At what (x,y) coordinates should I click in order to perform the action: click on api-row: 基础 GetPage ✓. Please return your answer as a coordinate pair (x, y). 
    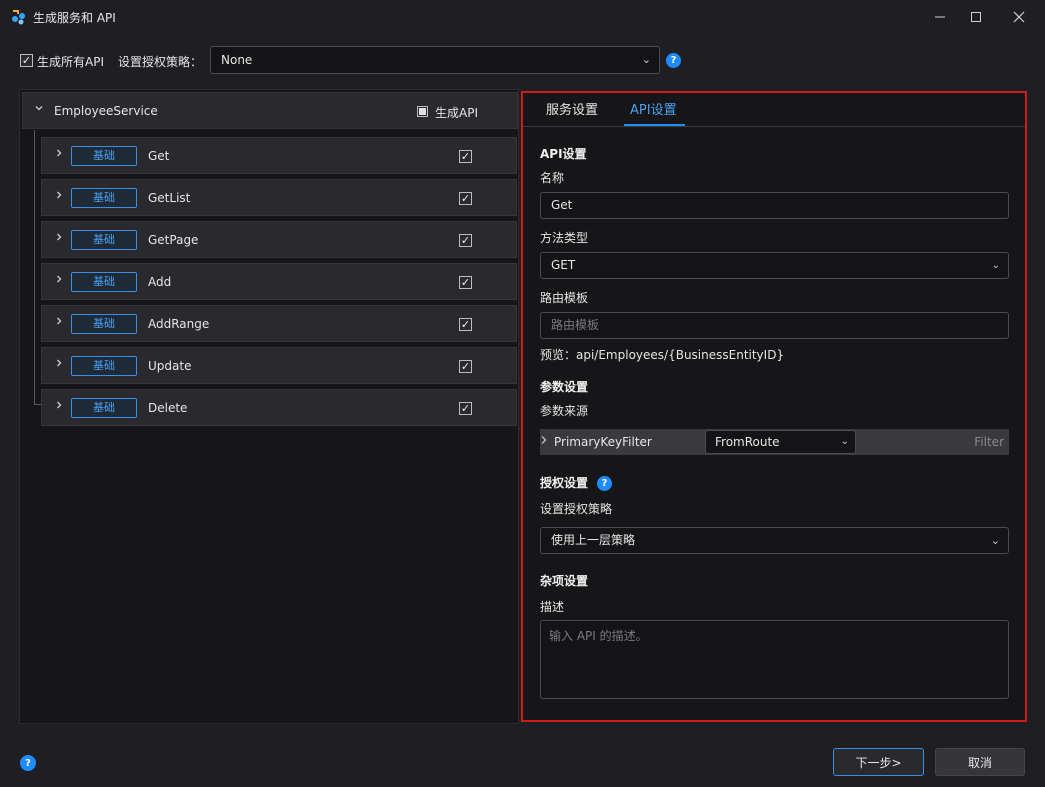
    Looking at the image, I should click on (279, 239).